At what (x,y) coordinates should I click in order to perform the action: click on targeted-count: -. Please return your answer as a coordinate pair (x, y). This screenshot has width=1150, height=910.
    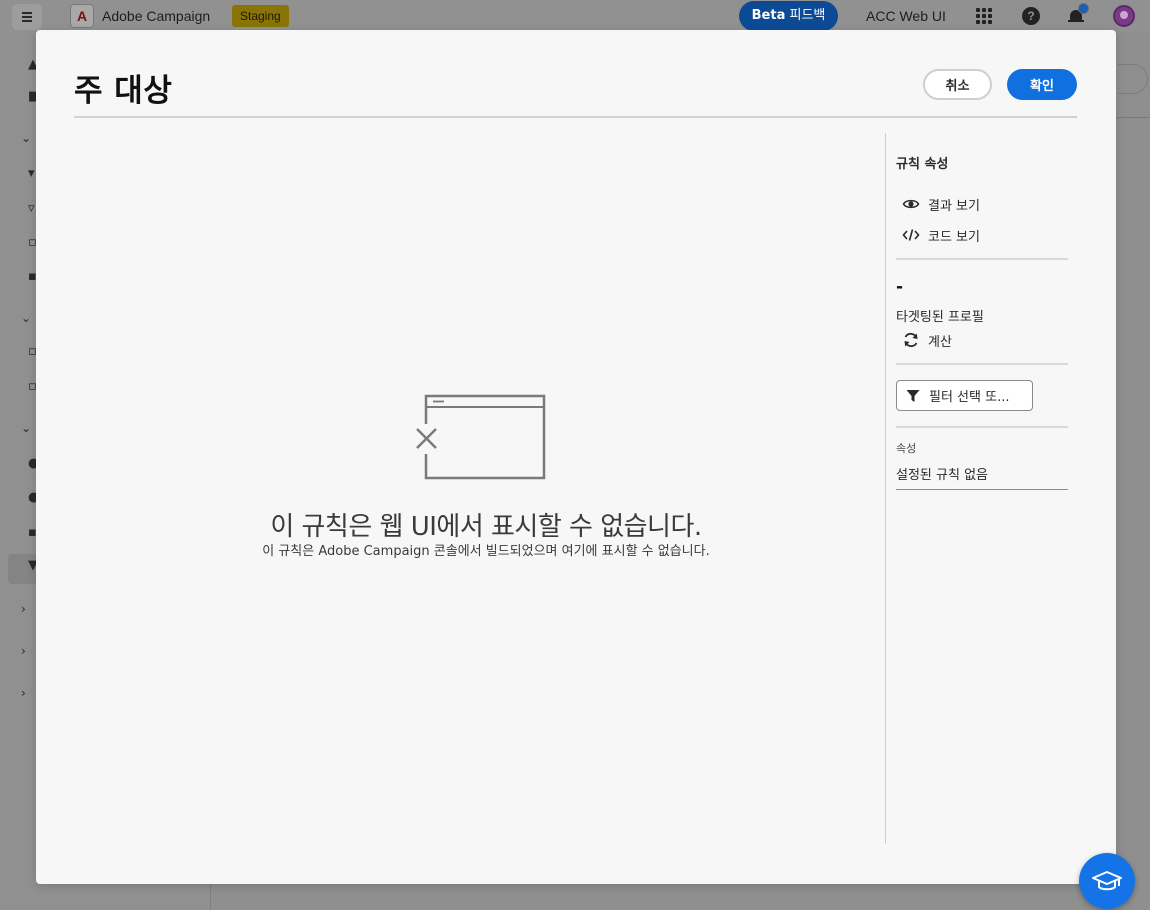
    Looking at the image, I should click on (900, 287).